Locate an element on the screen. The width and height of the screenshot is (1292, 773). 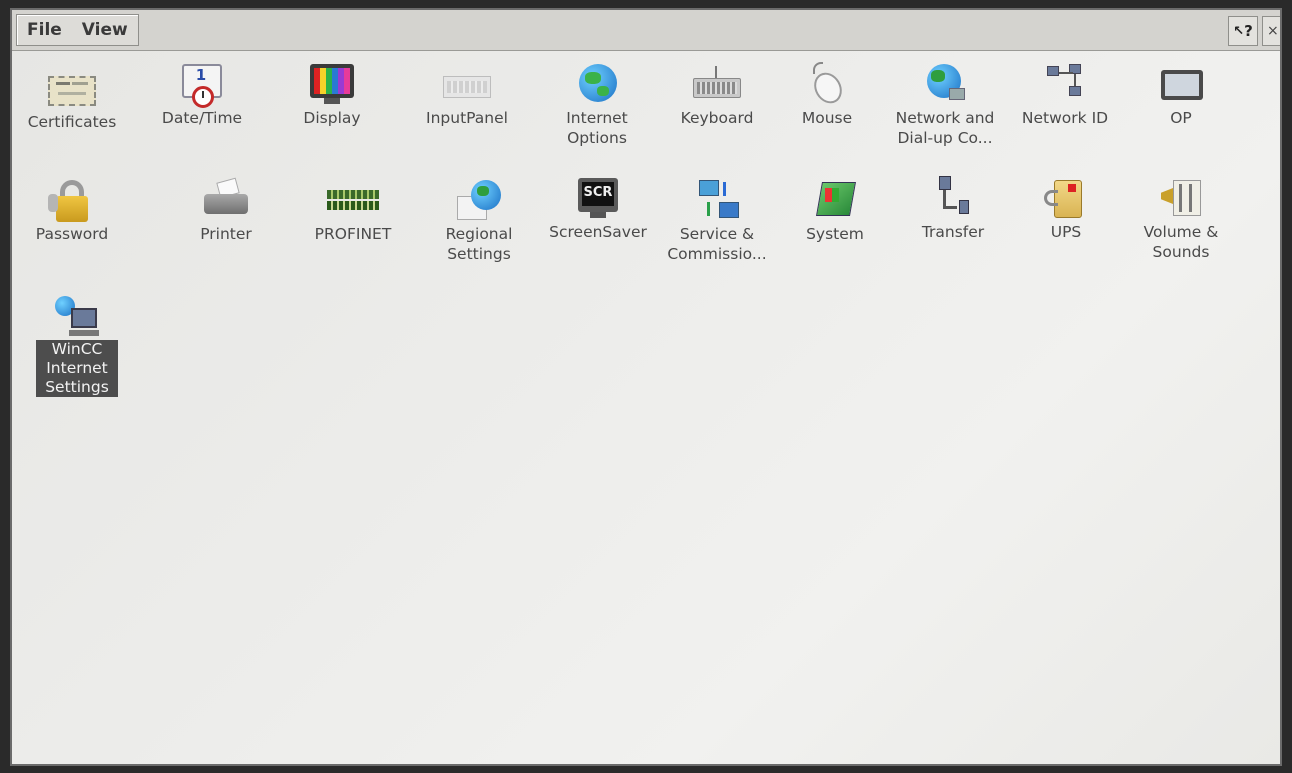
wincc-internet-settings-item: WinCC Internet Settings is located at coordinates (77, 345).